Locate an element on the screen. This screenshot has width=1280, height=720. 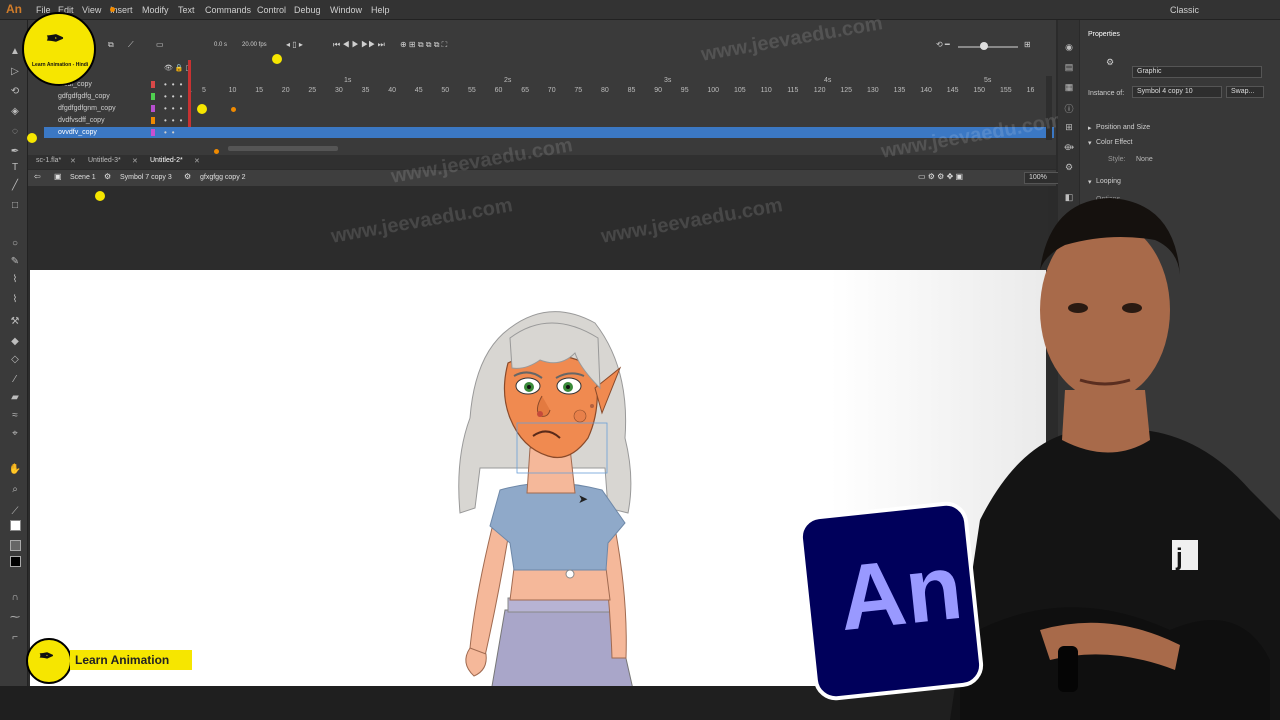
breadcrumb-scene: Scene 1 is located at coordinates (83, 177).